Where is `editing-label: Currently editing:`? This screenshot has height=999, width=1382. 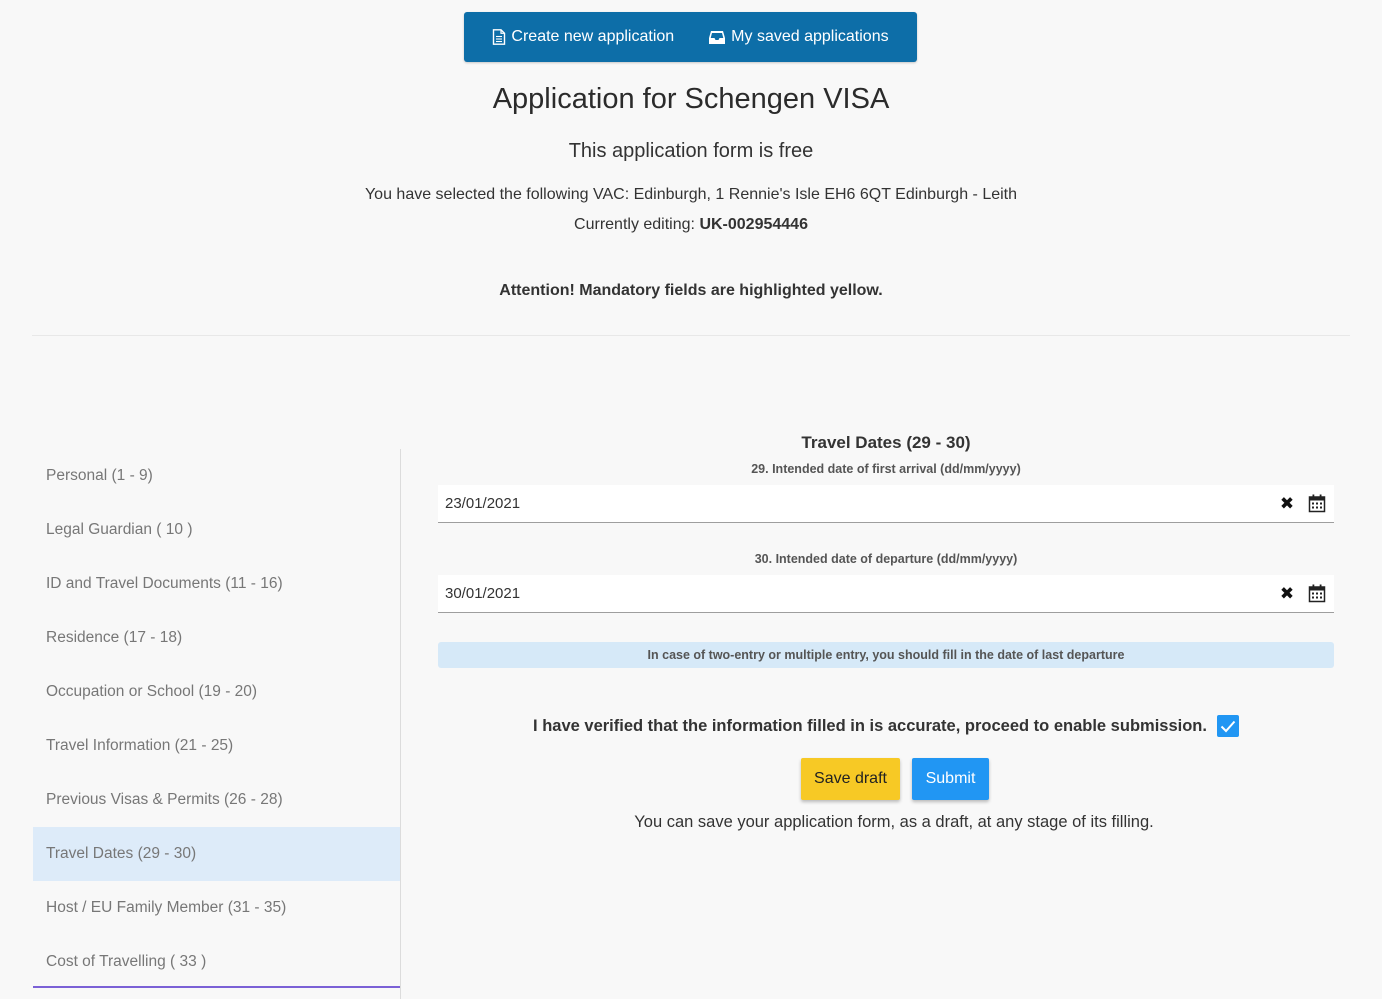
editing-label: Currently editing: is located at coordinates (634, 224).